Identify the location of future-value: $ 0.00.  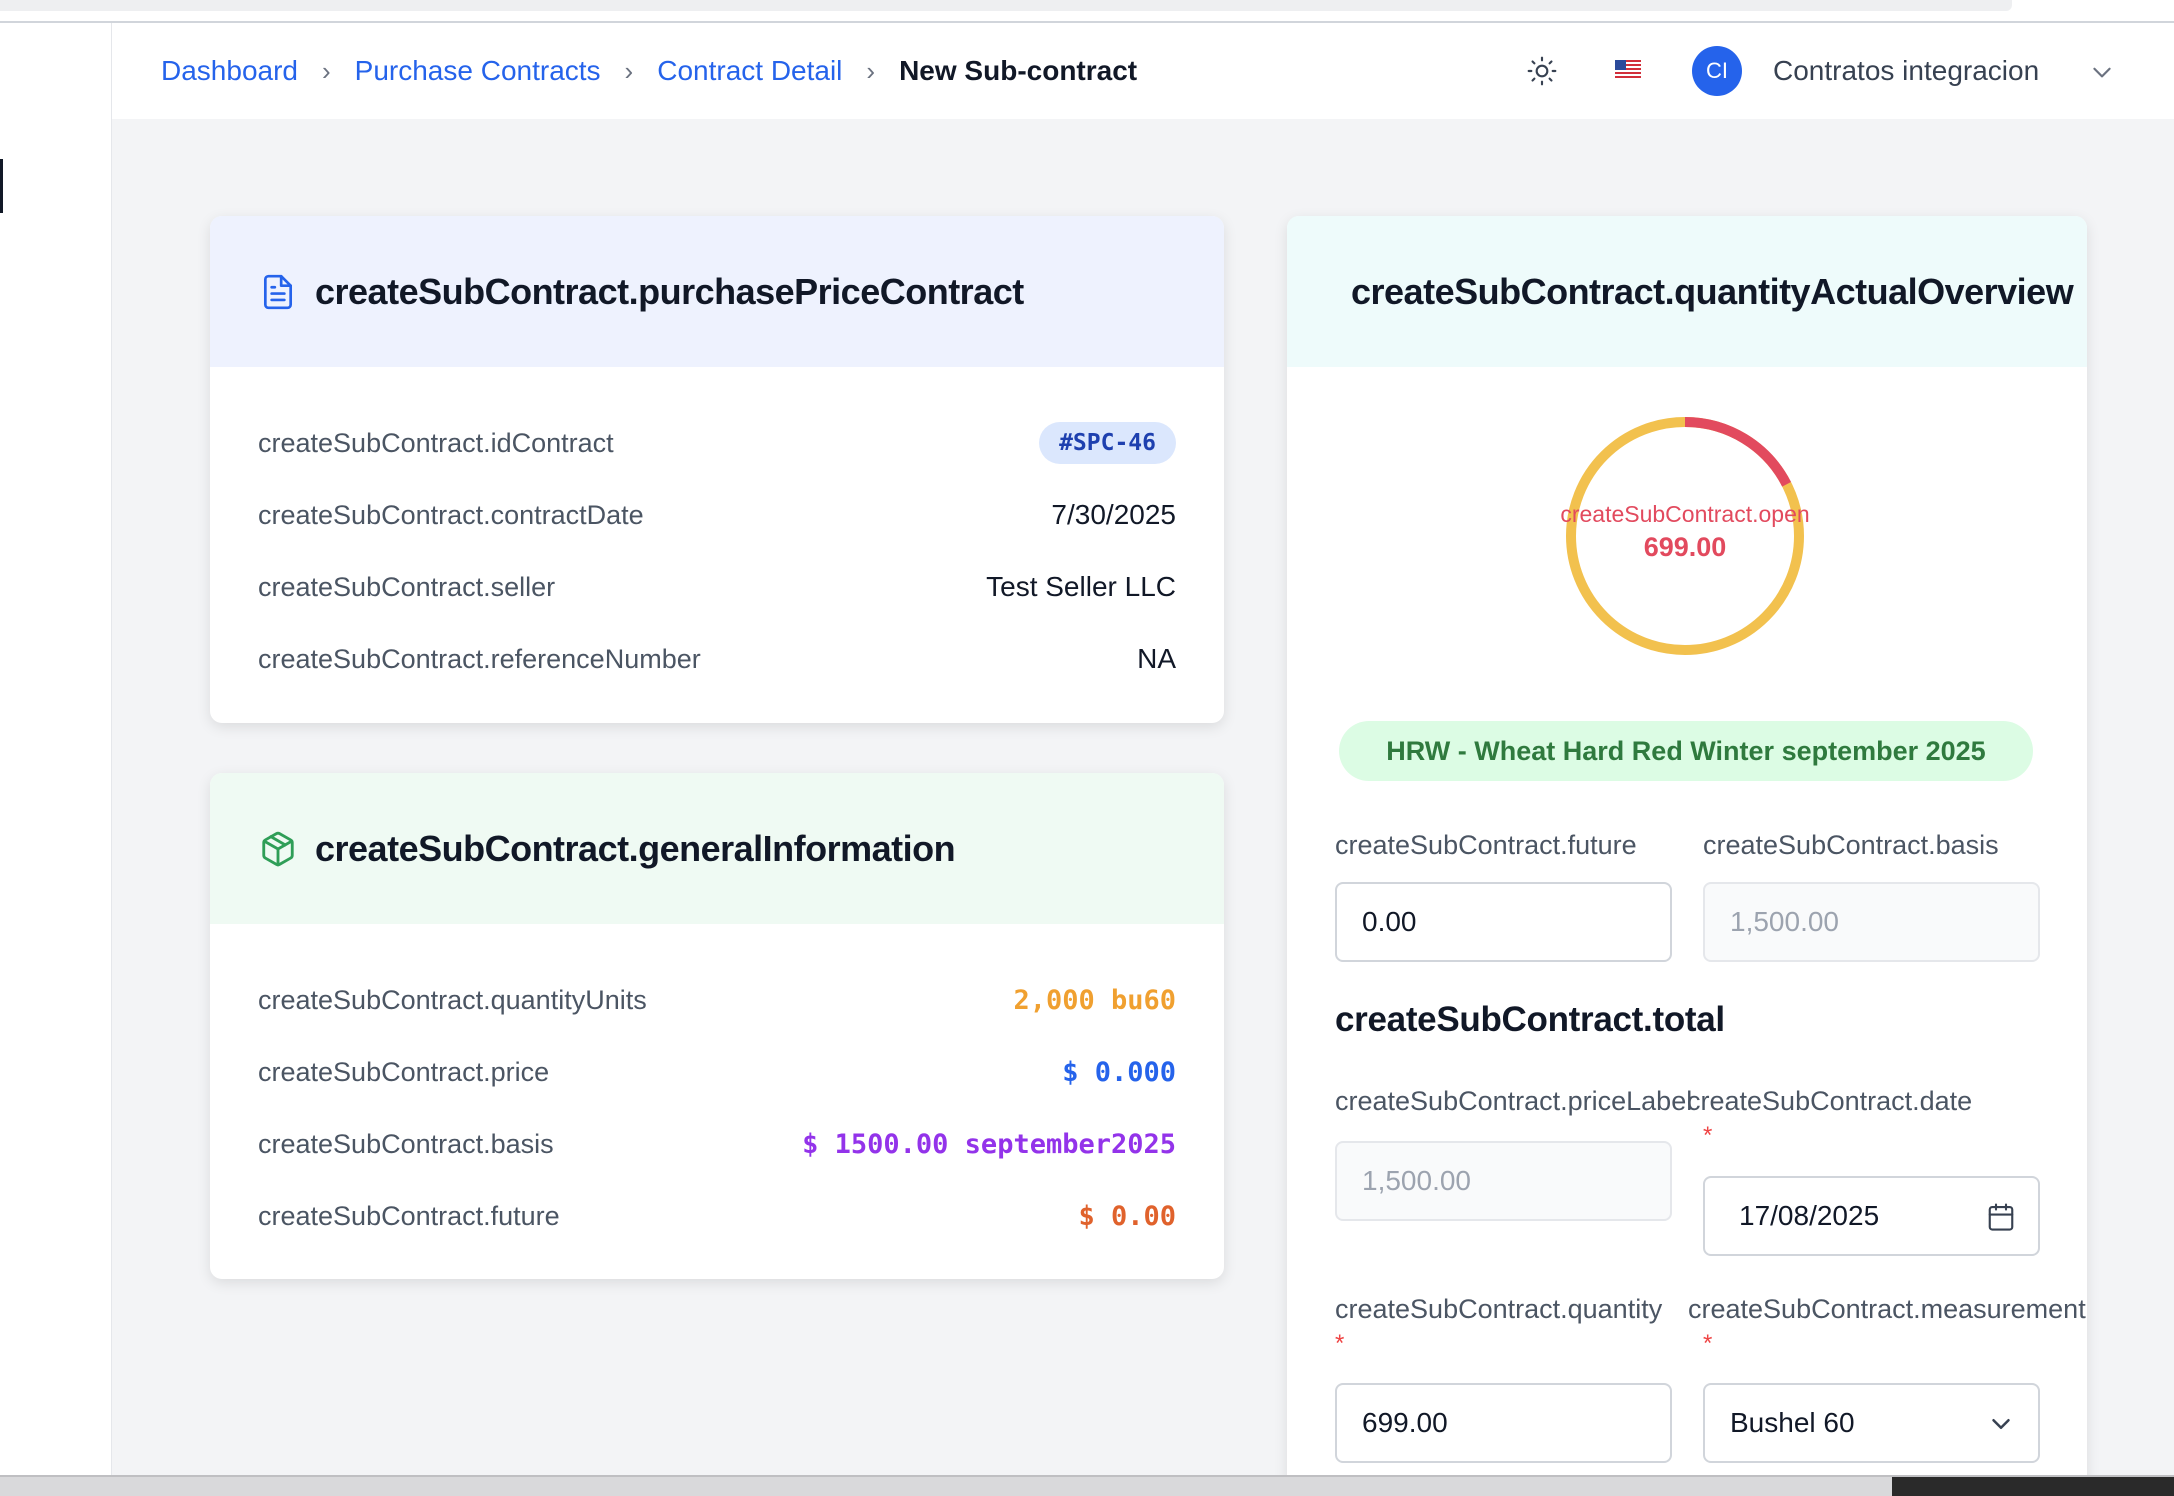
(1127, 1216).